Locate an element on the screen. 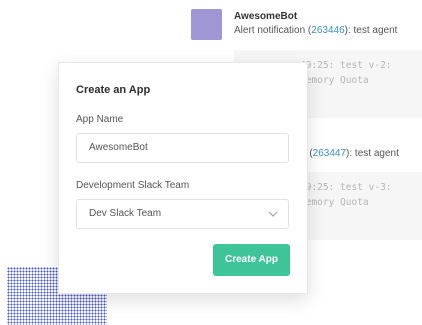 Image resolution: width=422 pixels, height=325 pixels. alert-id-link: 263446 is located at coordinates (327, 30).